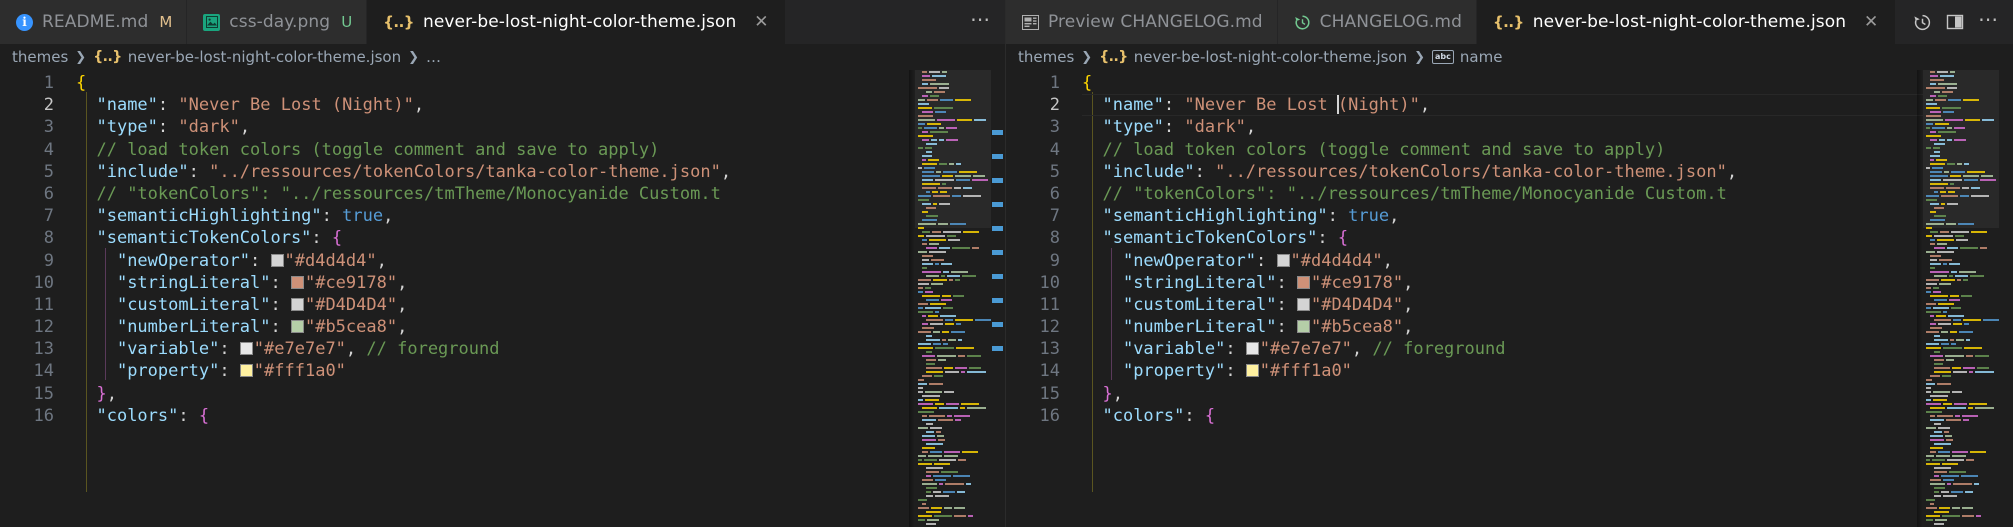 This screenshot has height=527, width=2013. I want to click on tab-changelog-md: CHANGELOG.md, so click(1377, 22).